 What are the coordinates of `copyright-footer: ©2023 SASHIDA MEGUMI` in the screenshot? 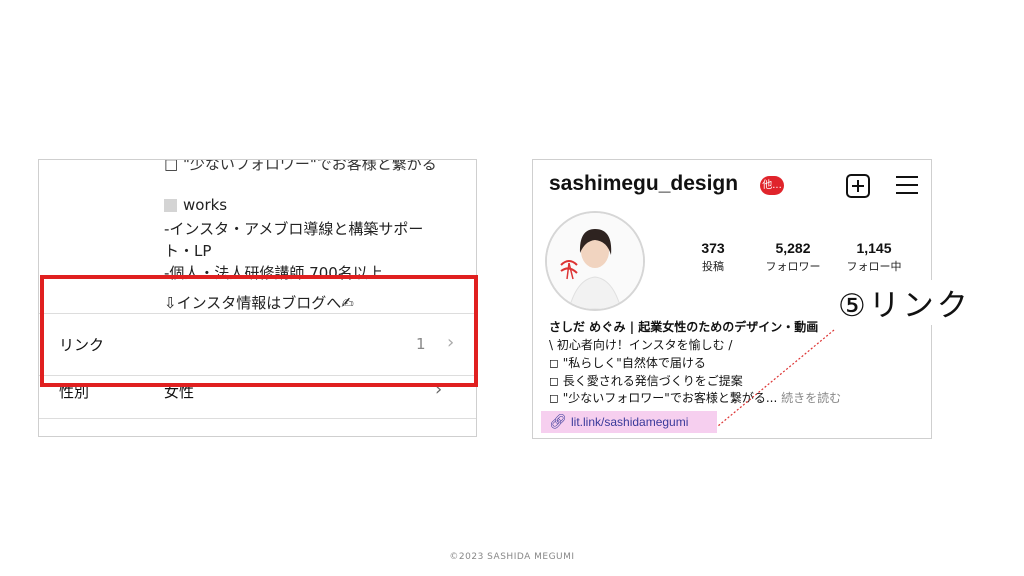 It's located at (512, 557).